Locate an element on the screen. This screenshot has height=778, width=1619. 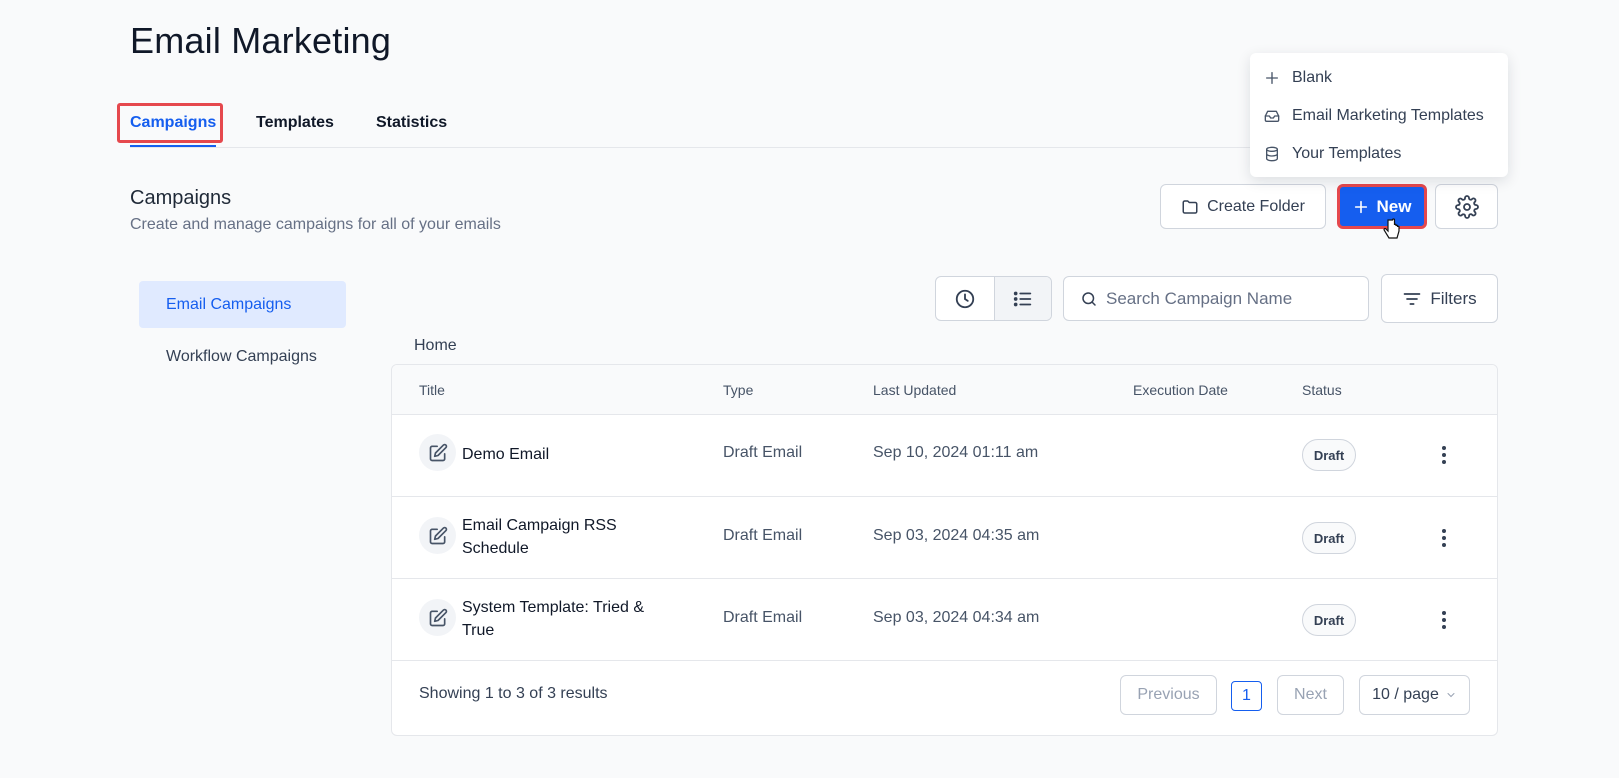
previous-page-button: Previous is located at coordinates (1168, 695).